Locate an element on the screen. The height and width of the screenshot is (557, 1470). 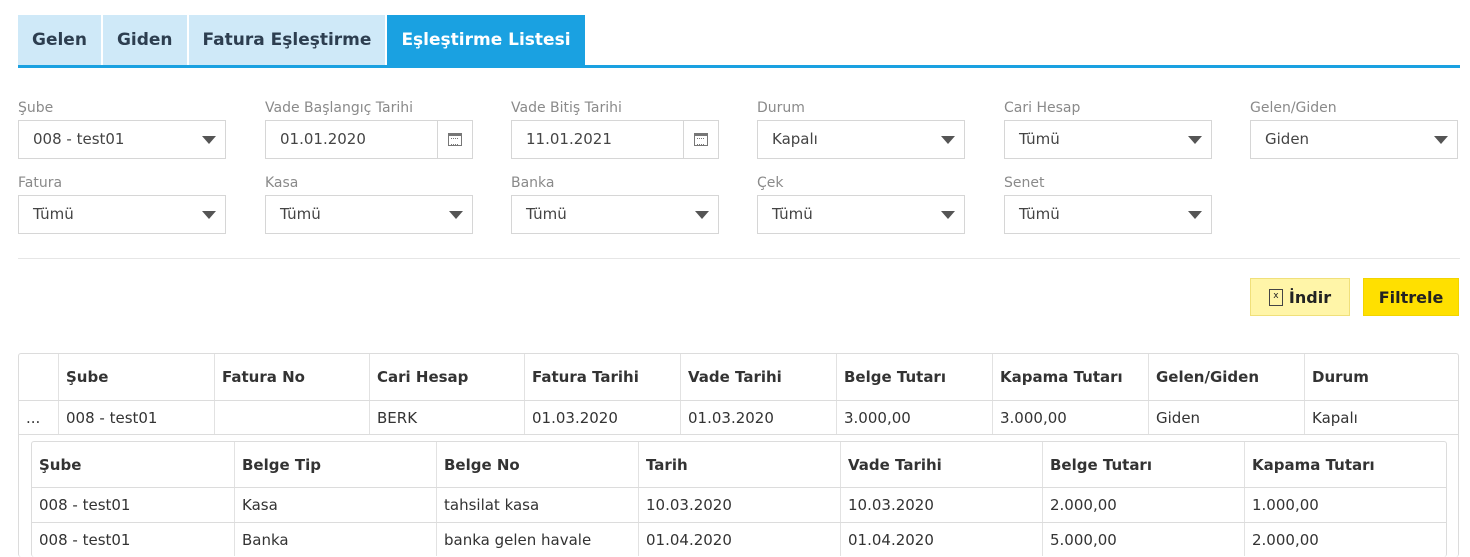
gelen-giden-select: Giden is located at coordinates (1354, 139).